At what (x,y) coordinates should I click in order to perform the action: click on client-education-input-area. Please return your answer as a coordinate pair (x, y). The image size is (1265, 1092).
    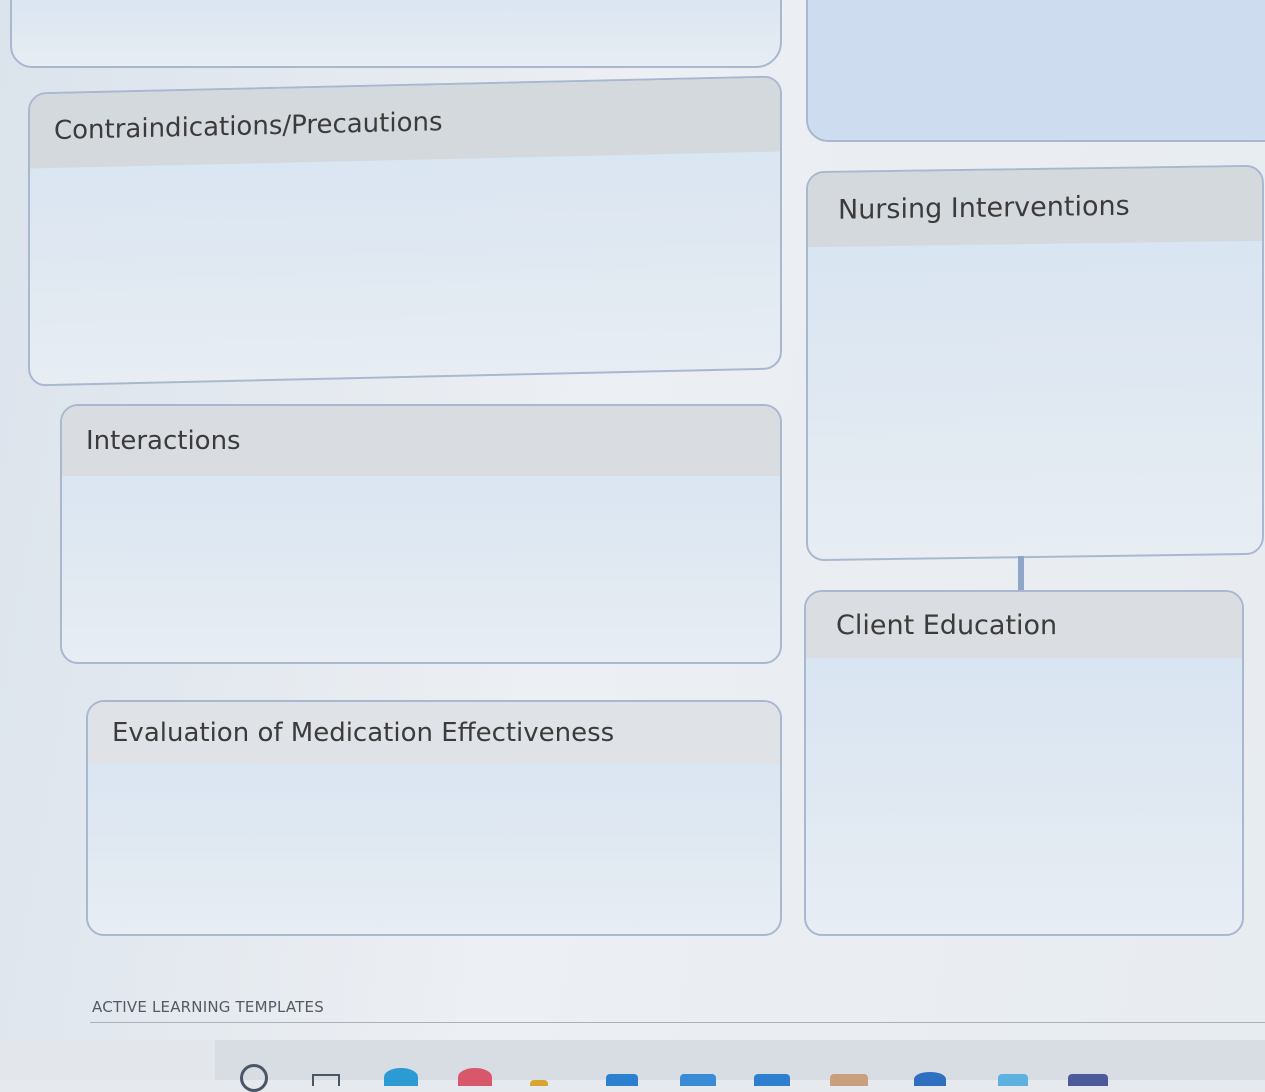
    Looking at the image, I should click on (1024, 796).